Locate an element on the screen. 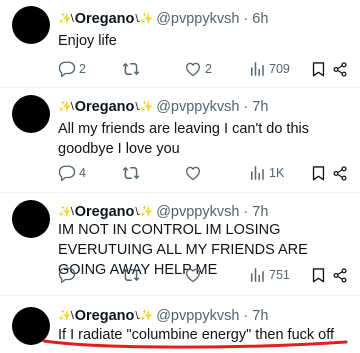  tweet-header: ✨\ Oregano \.✨ @pvppykvsh · 6h is located at coordinates (205, 19).